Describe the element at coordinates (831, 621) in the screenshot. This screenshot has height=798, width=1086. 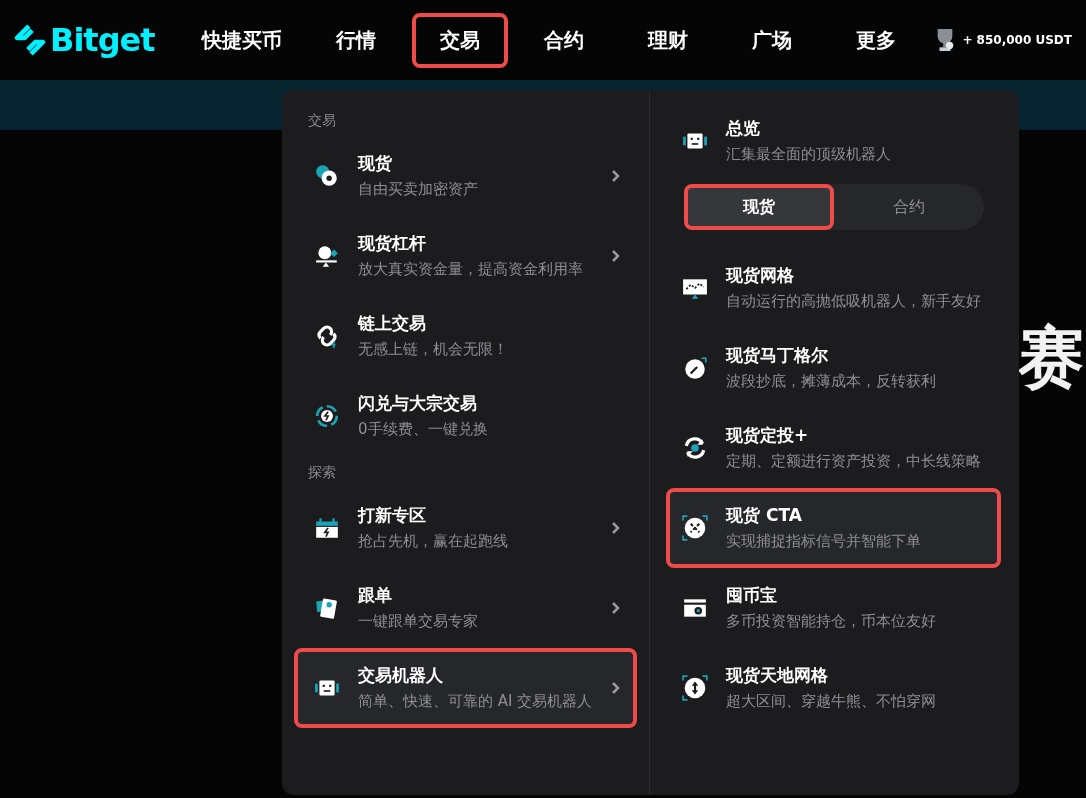
I see `item-description: 多币投资智能持仓，币本位友好` at that location.